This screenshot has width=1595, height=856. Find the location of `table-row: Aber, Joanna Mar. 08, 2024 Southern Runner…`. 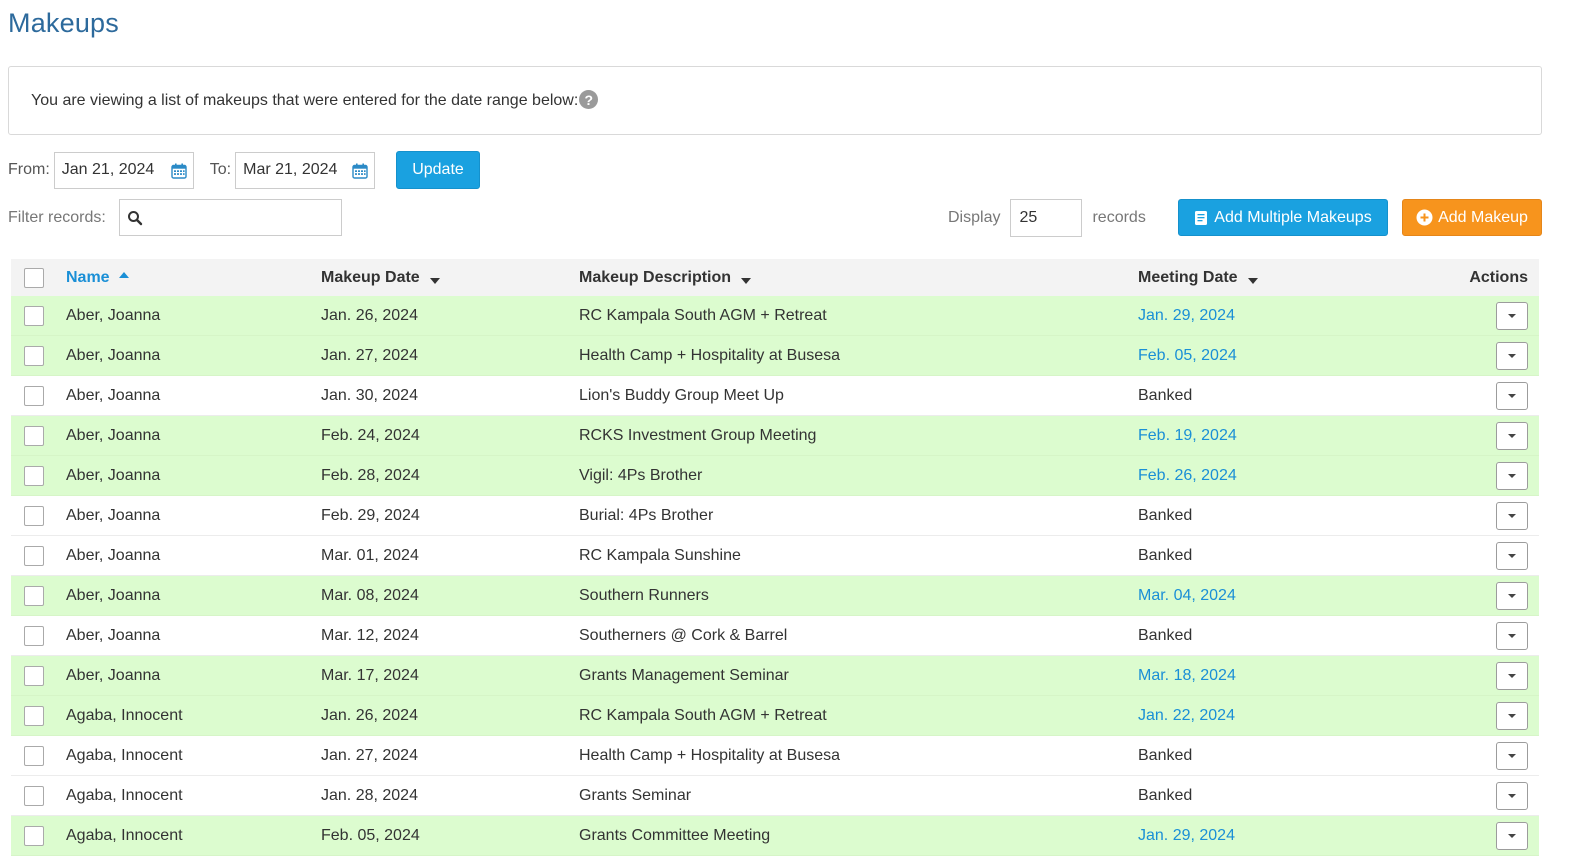

table-row: Aber, Joanna Mar. 08, 2024 Southern Runner… is located at coordinates (775, 596).